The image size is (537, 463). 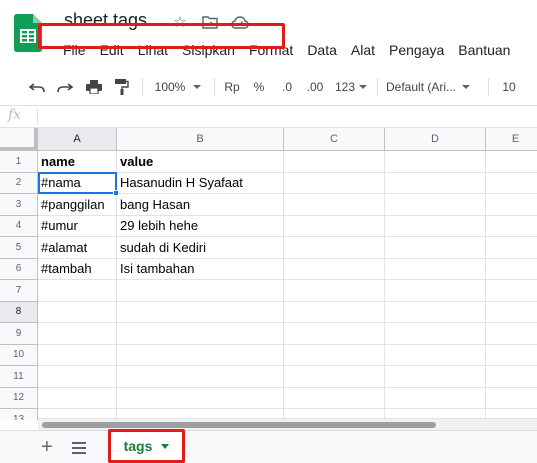 I want to click on row-header: 3, so click(x=19, y=205).